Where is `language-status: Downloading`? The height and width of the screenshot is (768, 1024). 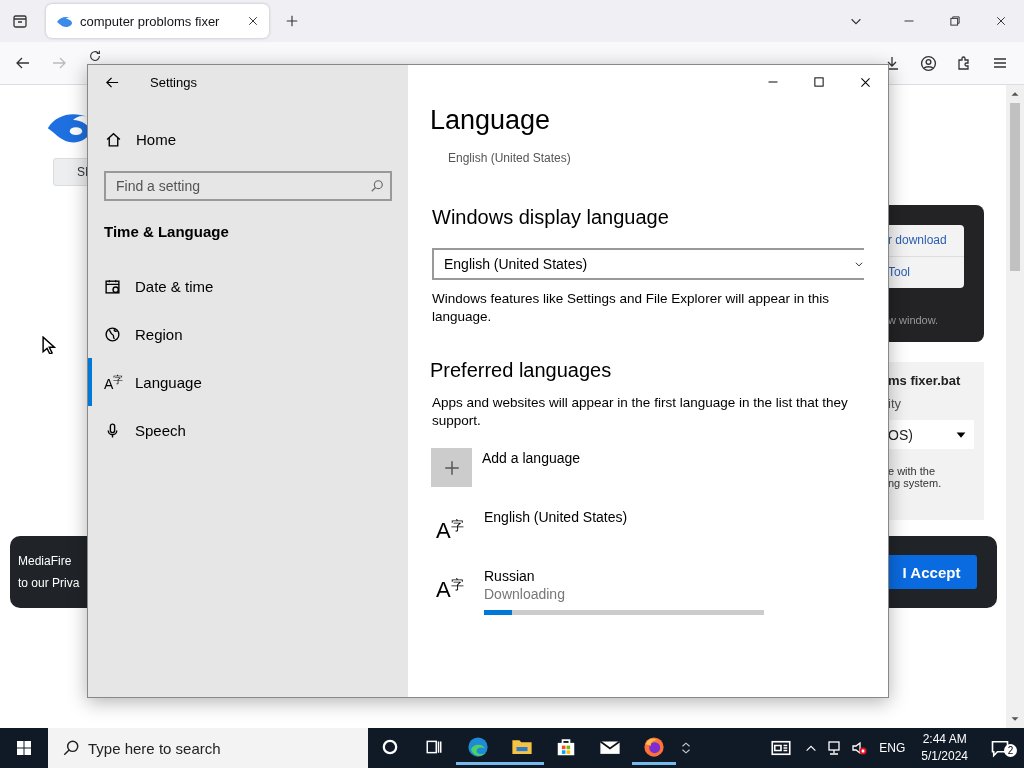 language-status: Downloading is located at coordinates (525, 594).